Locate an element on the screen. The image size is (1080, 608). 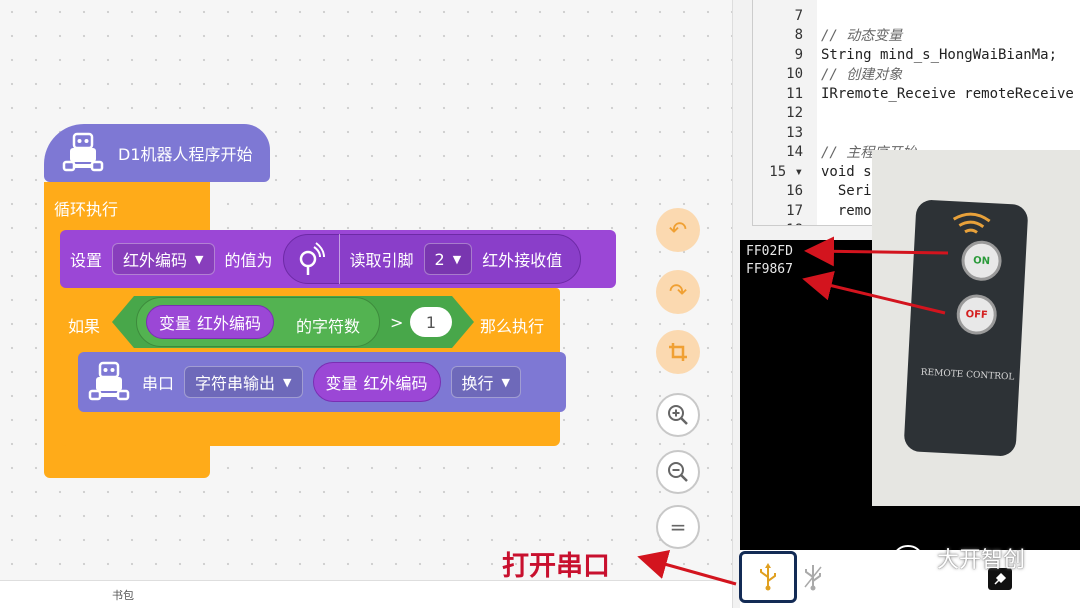
zoom-reset-button: = is located at coordinates (678, 527).